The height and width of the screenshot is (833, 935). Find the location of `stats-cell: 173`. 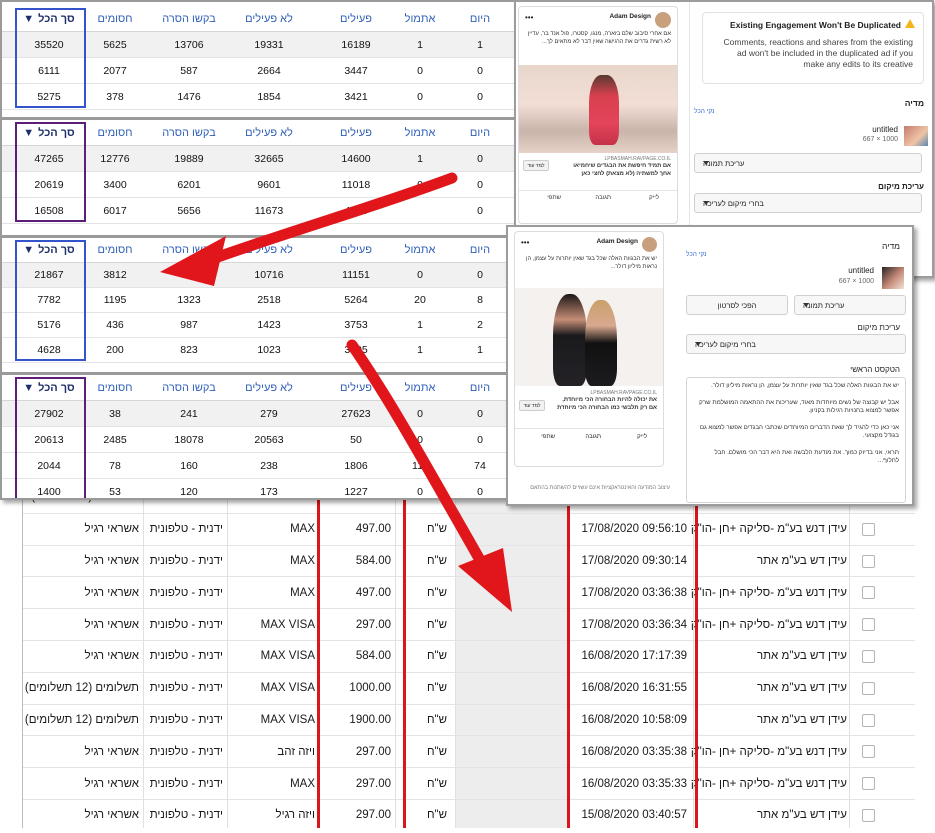

stats-cell: 173 is located at coordinates (269, 491).